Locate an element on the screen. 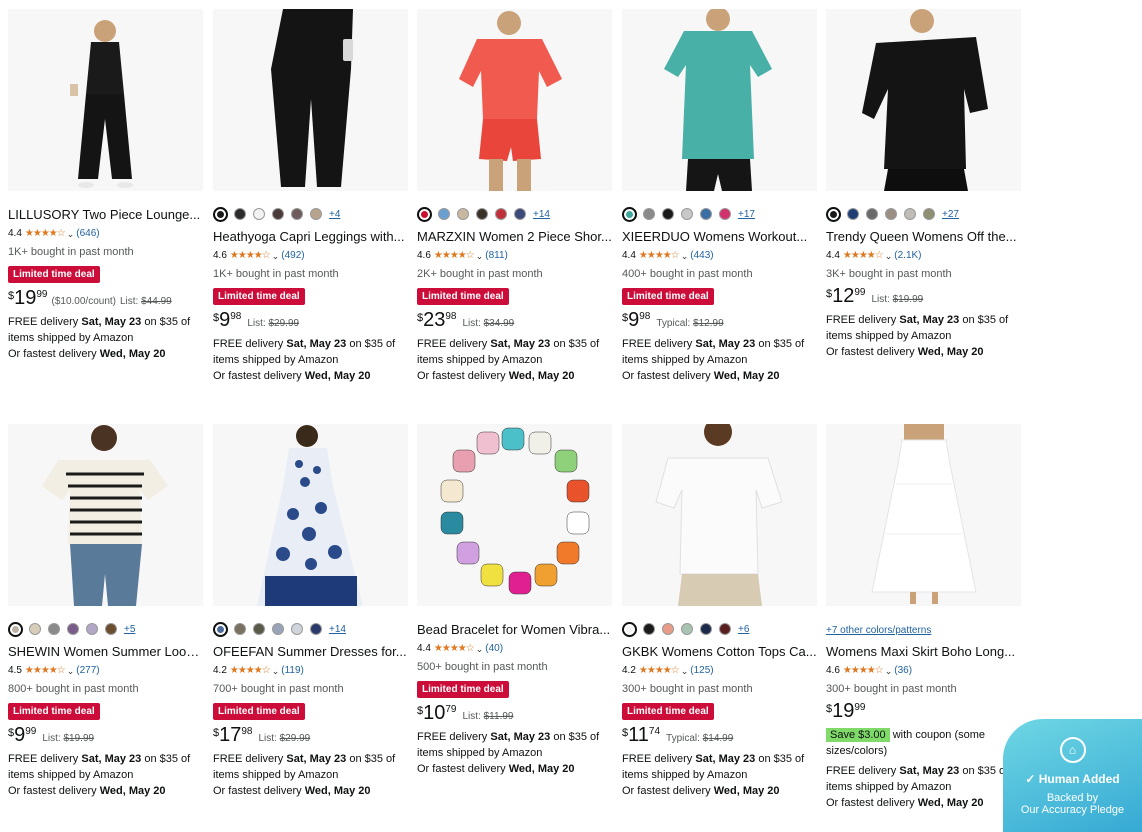  review-count: (811) is located at coordinates (496, 256).